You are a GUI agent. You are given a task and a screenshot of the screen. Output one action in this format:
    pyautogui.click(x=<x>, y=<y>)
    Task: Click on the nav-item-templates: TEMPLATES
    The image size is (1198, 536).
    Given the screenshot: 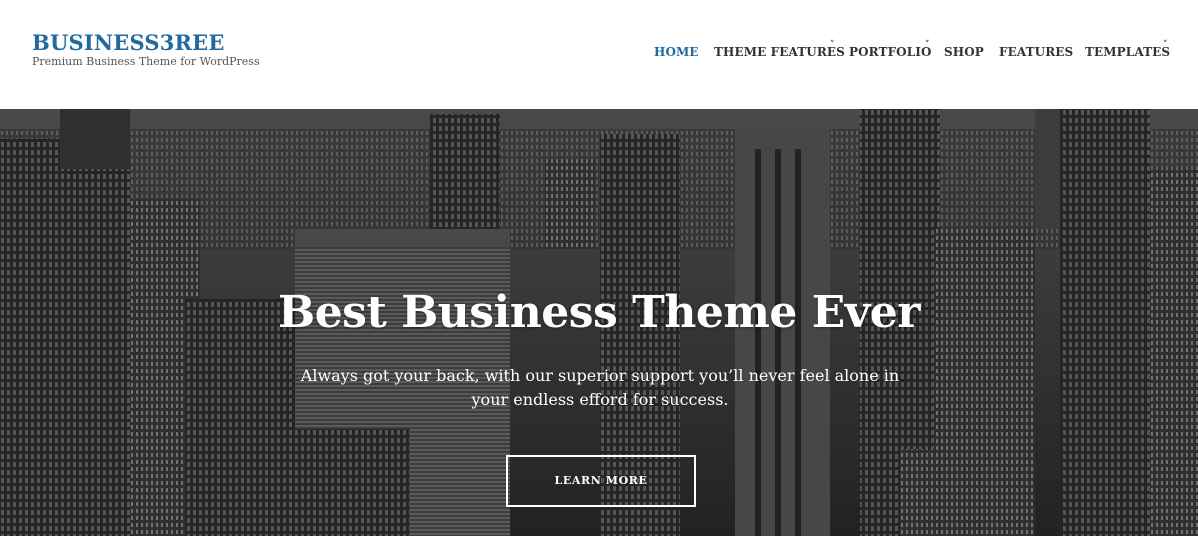 What is the action you would take?
    pyautogui.click(x=1127, y=52)
    